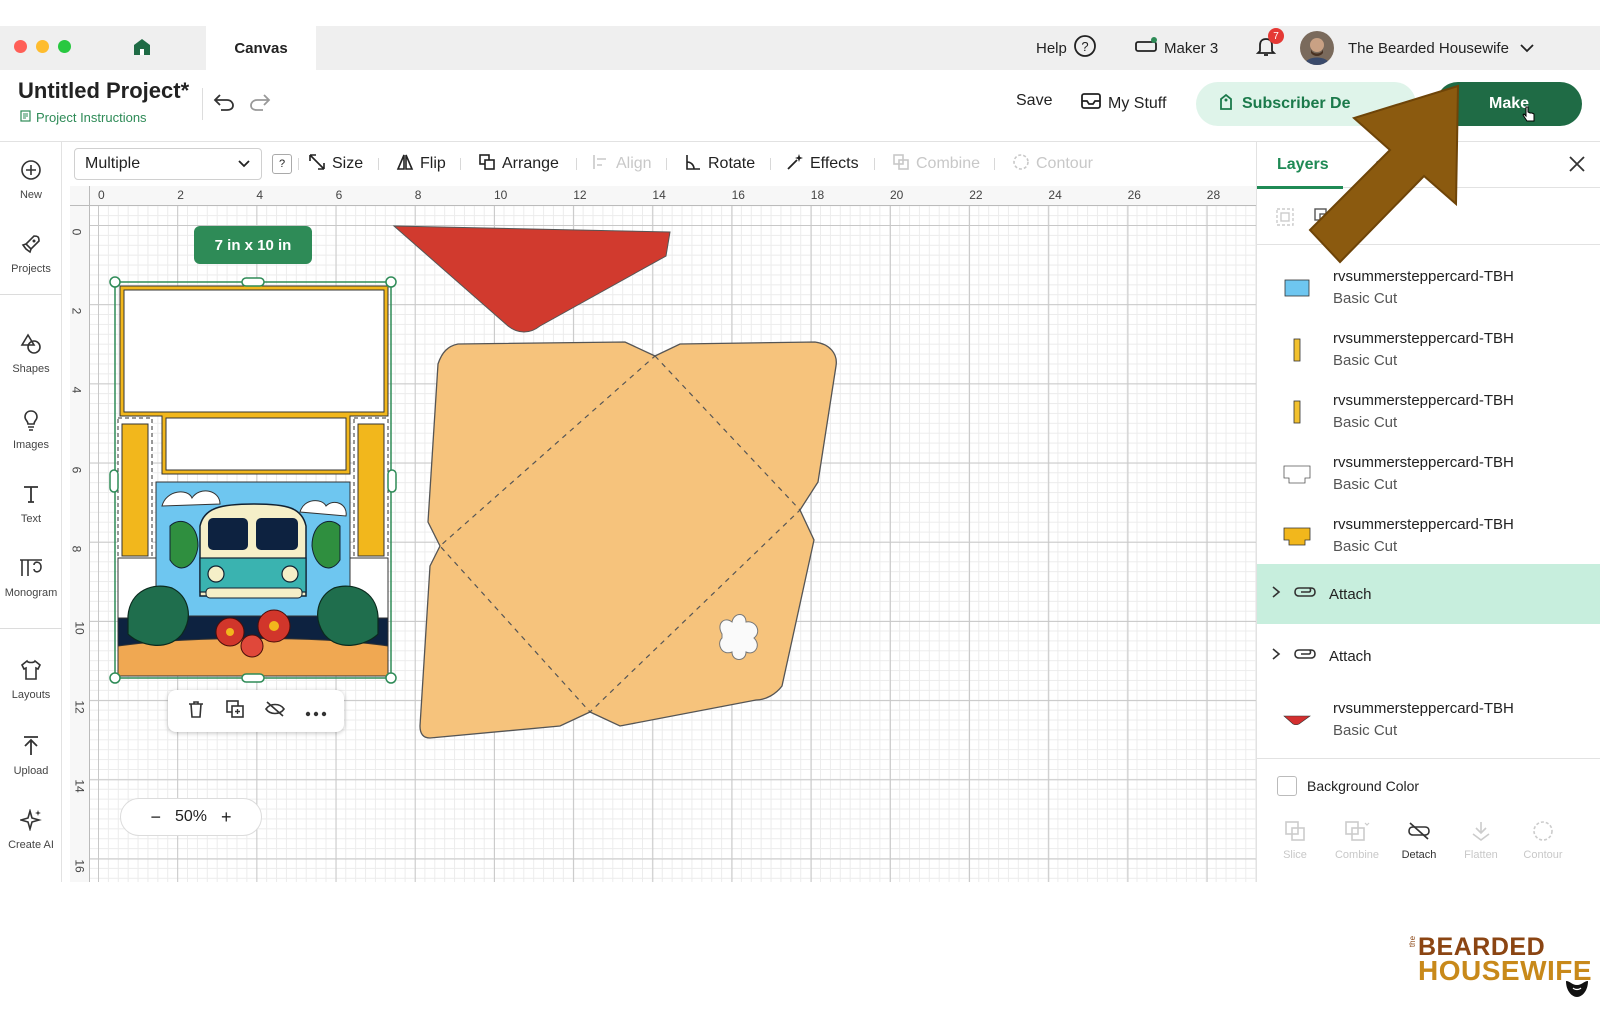 This screenshot has height=1017, width=1600. What do you see at coordinates (1296, 103) in the screenshot?
I see `subscriber-label: Subscriber De` at bounding box center [1296, 103].